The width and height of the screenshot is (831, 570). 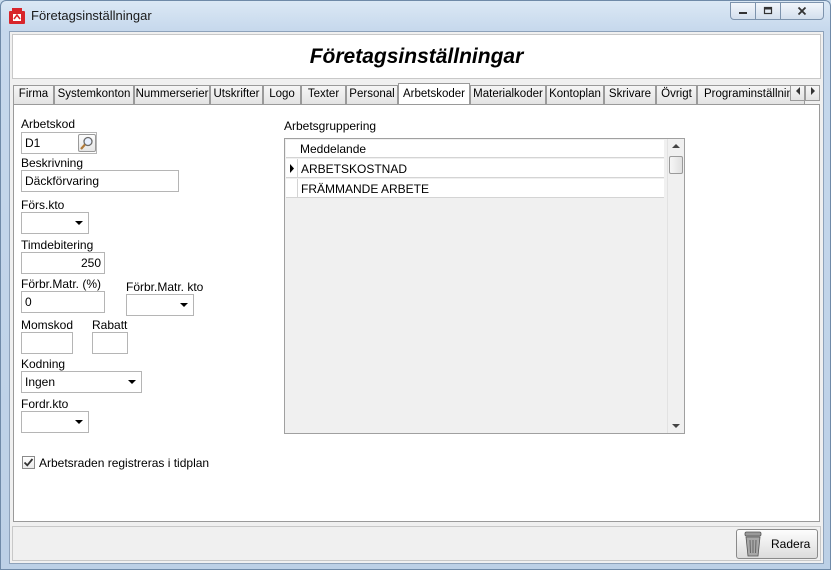 I want to click on tab-scroll-left-button, so click(x=797, y=93).